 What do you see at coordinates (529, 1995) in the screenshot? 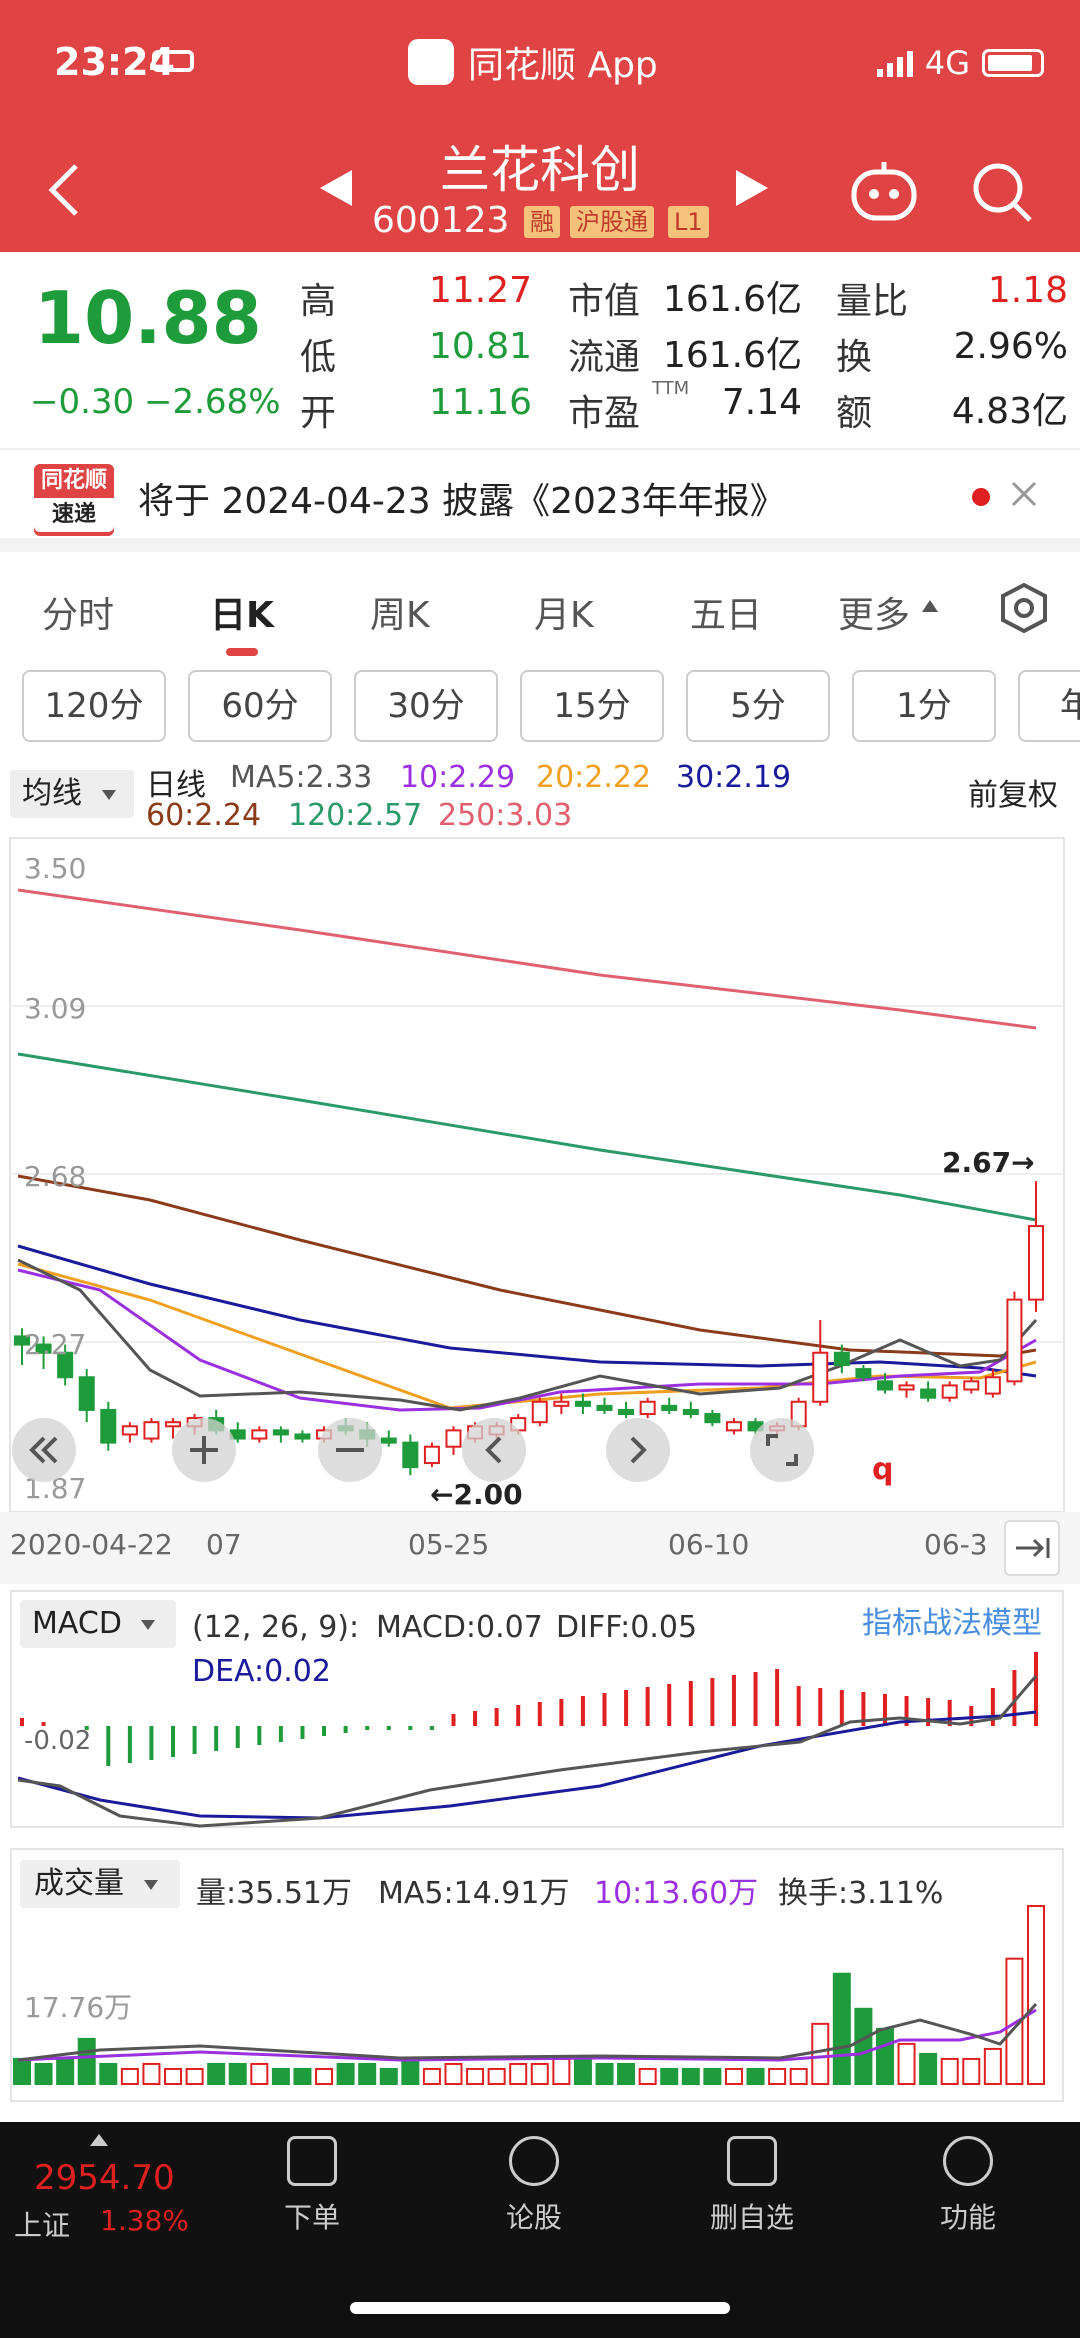
I see `volume-chart` at bounding box center [529, 1995].